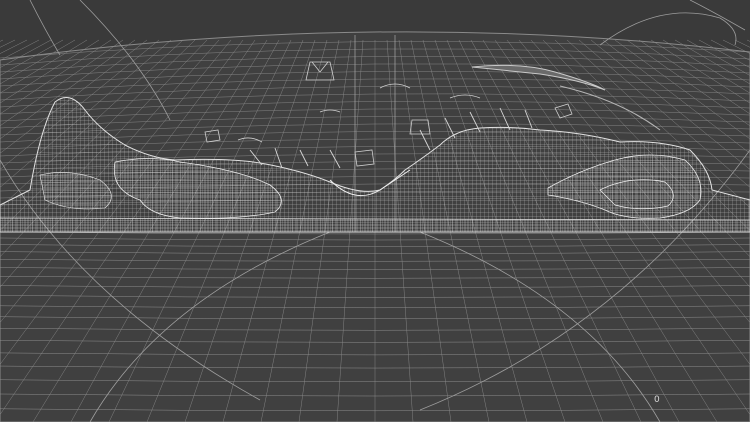 The height and width of the screenshot is (422, 750). Describe the element at coordinates (375, 225) in the screenshot. I see `terrain-front-edge` at that location.